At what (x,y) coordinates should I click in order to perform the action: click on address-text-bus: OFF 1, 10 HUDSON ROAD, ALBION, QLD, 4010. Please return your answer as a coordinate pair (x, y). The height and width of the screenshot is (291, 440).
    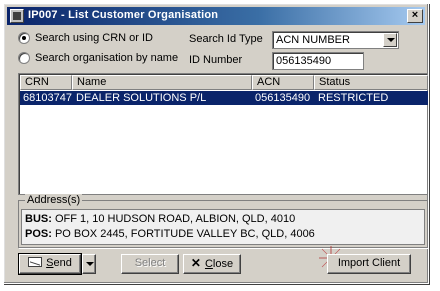
    Looking at the image, I should click on (175, 219).